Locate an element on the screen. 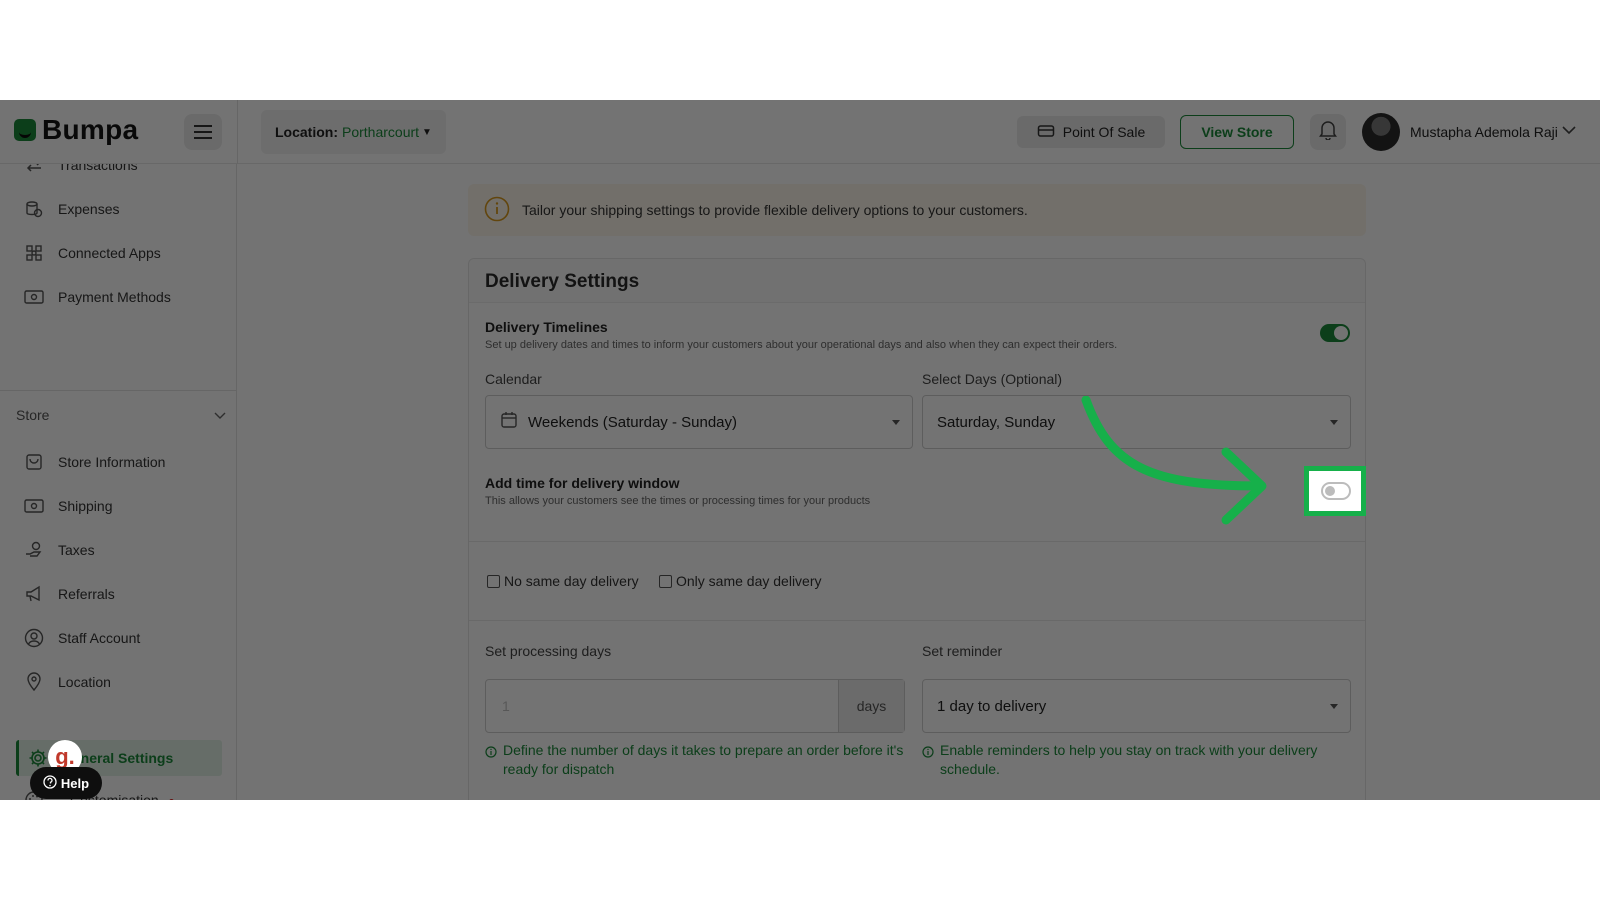 This screenshot has width=1600, height=900. avatar is located at coordinates (1381, 132).